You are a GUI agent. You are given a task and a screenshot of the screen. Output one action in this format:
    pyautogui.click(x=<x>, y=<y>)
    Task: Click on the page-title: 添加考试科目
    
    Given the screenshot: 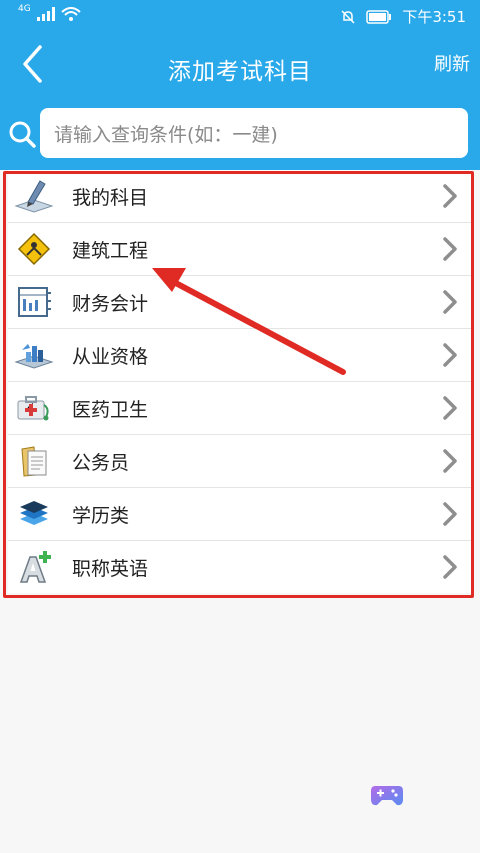 What is the action you would take?
    pyautogui.click(x=240, y=72)
    